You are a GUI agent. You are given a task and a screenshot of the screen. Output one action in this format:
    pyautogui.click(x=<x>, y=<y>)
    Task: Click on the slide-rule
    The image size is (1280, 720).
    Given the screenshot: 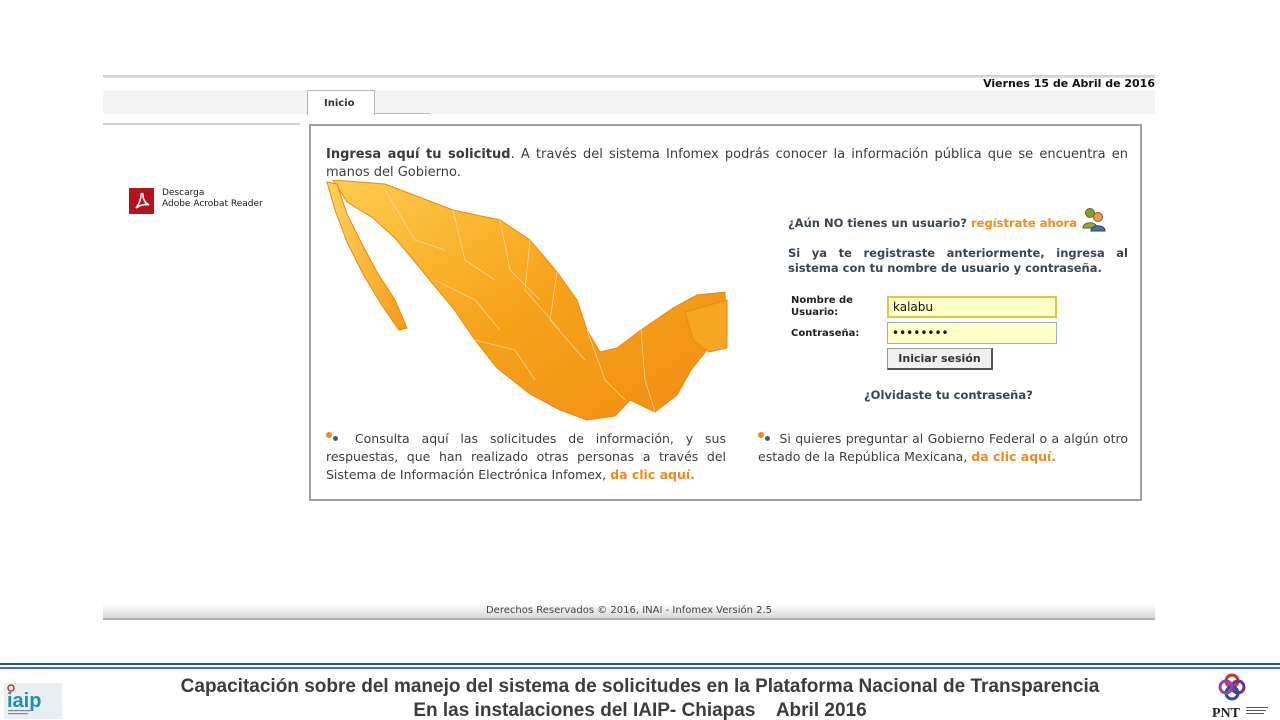 What is the action you would take?
    pyautogui.click(x=640, y=667)
    